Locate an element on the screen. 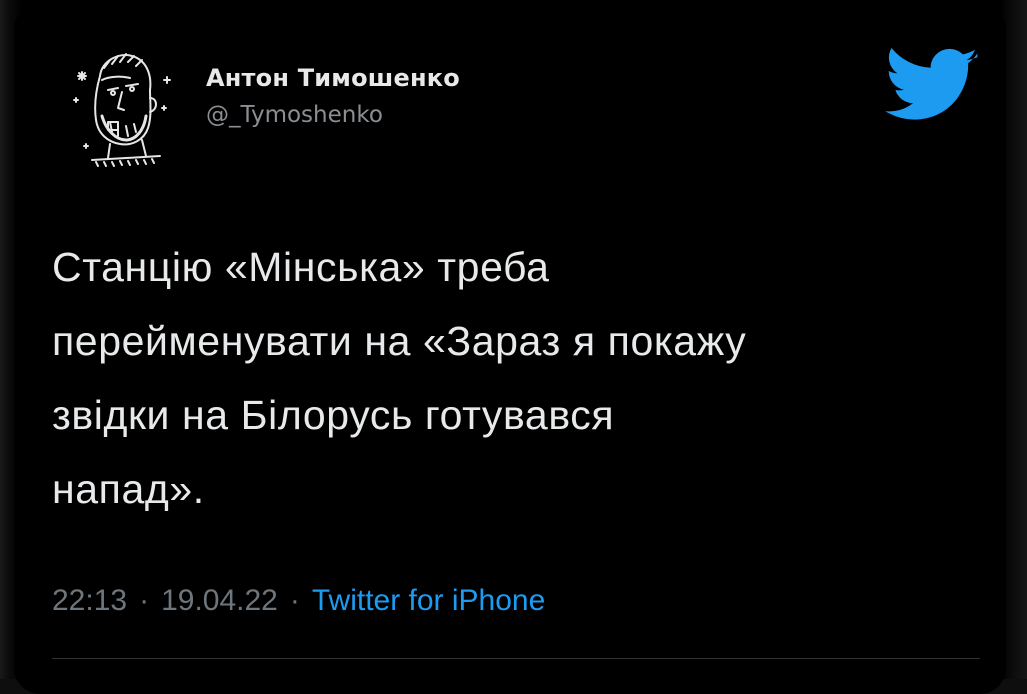  tweet-time: 22:13 is located at coordinates (89, 600).